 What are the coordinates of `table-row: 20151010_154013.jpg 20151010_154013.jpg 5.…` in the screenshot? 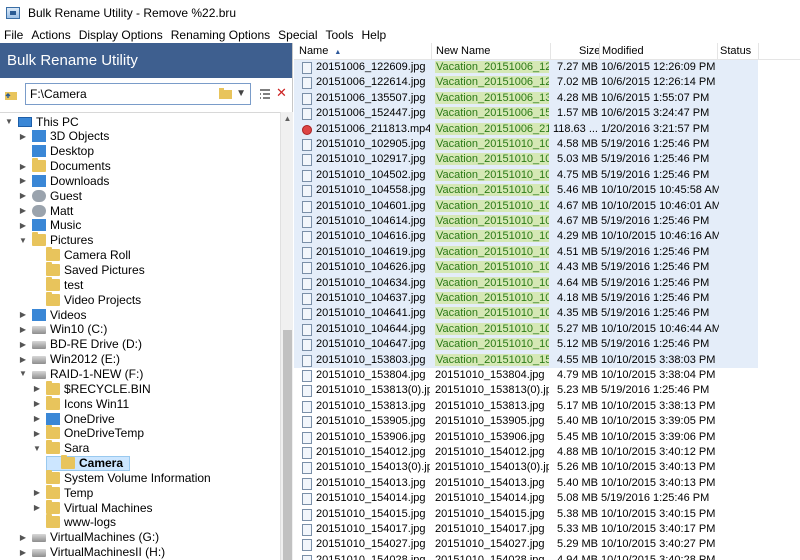 It's located at (526, 483).